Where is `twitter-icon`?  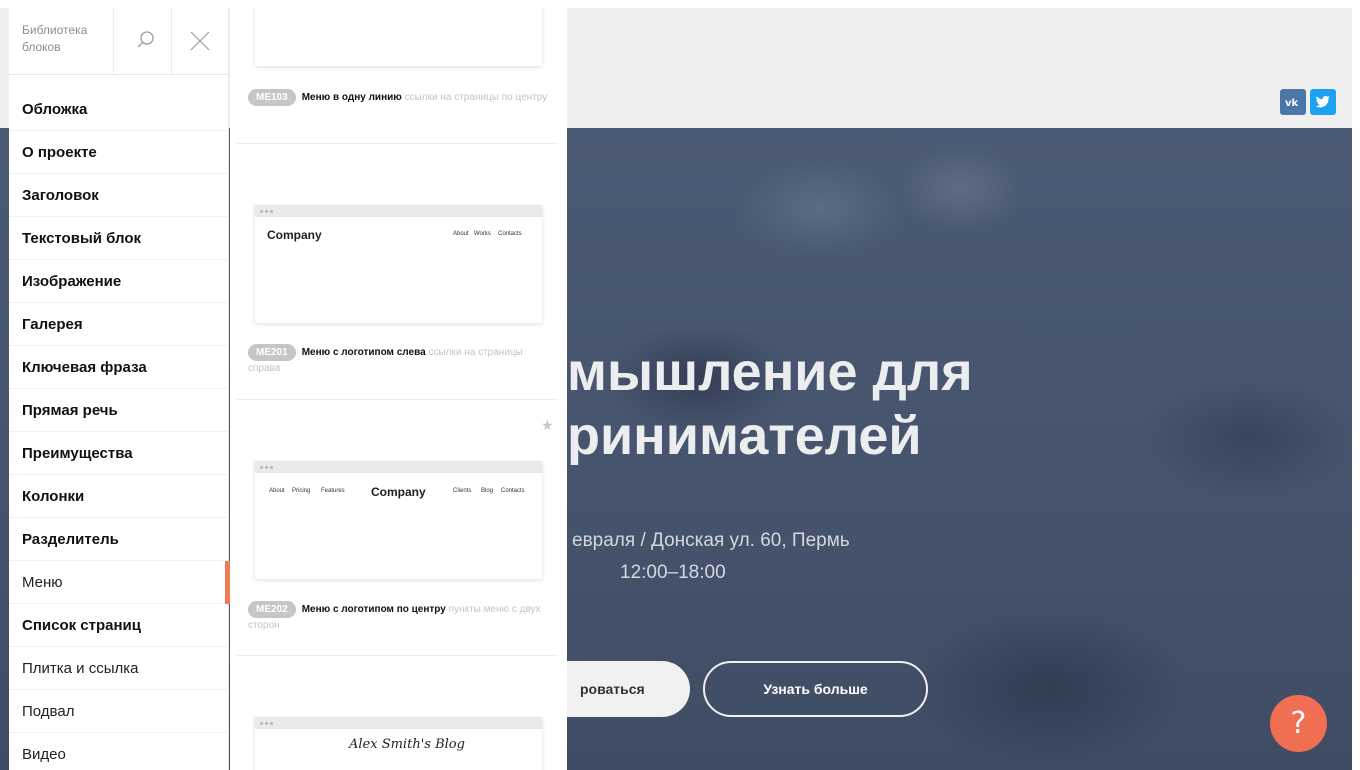 twitter-icon is located at coordinates (1323, 102).